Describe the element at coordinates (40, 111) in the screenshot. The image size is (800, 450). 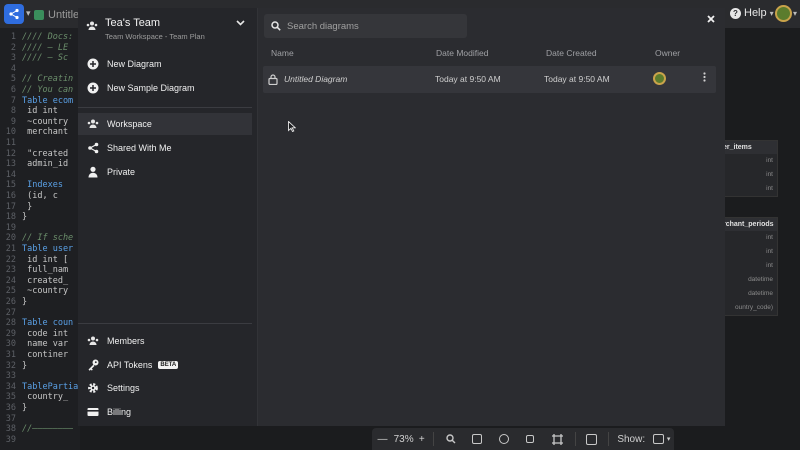
I see `code-text: id int` at that location.